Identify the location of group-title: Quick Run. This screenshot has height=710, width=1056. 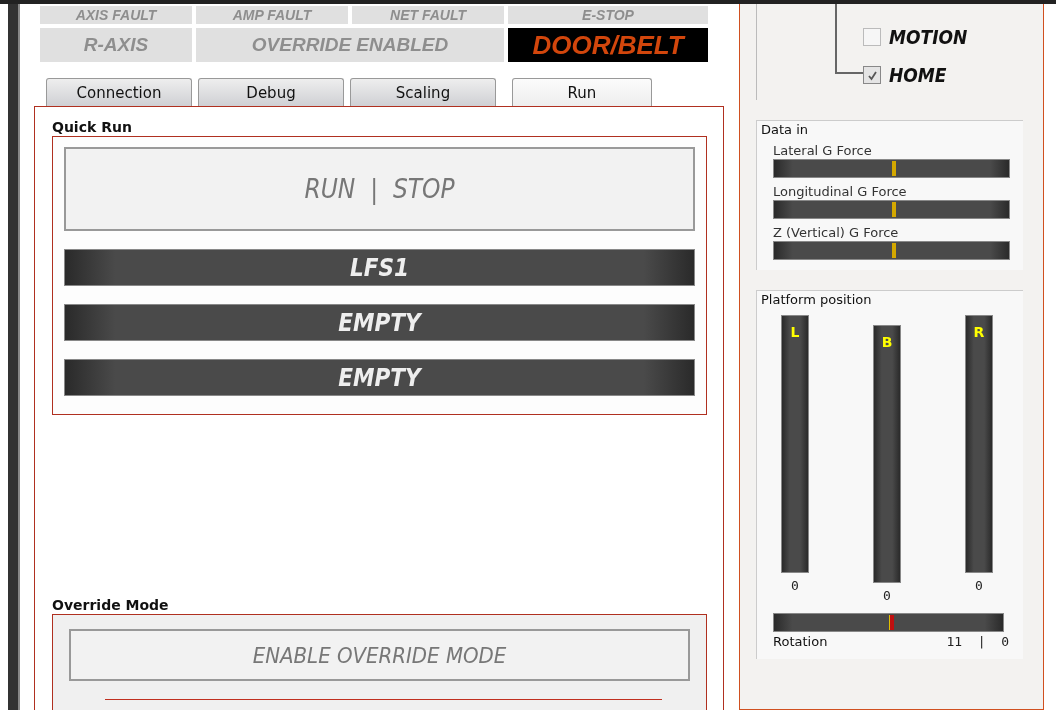
(92, 127).